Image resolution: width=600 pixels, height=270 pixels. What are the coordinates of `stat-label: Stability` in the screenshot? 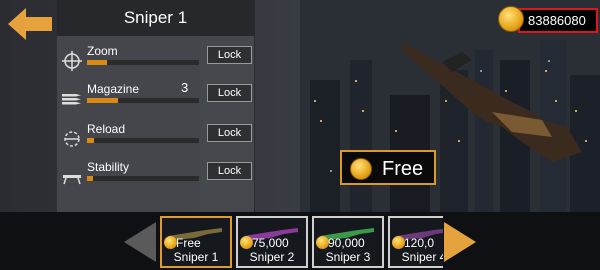 It's located at (108, 167).